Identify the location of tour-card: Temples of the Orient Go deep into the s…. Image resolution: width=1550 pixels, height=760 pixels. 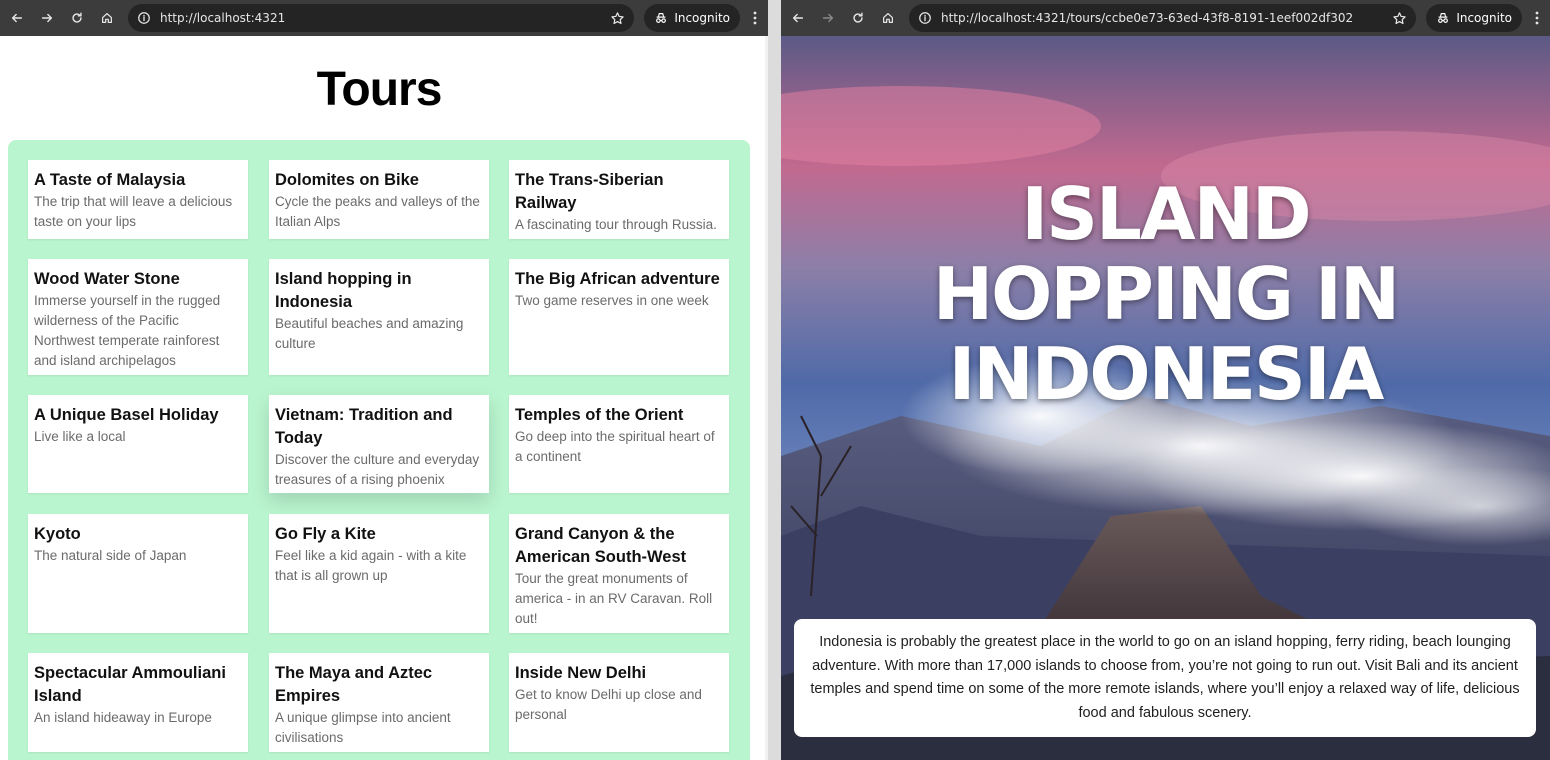
(619, 444).